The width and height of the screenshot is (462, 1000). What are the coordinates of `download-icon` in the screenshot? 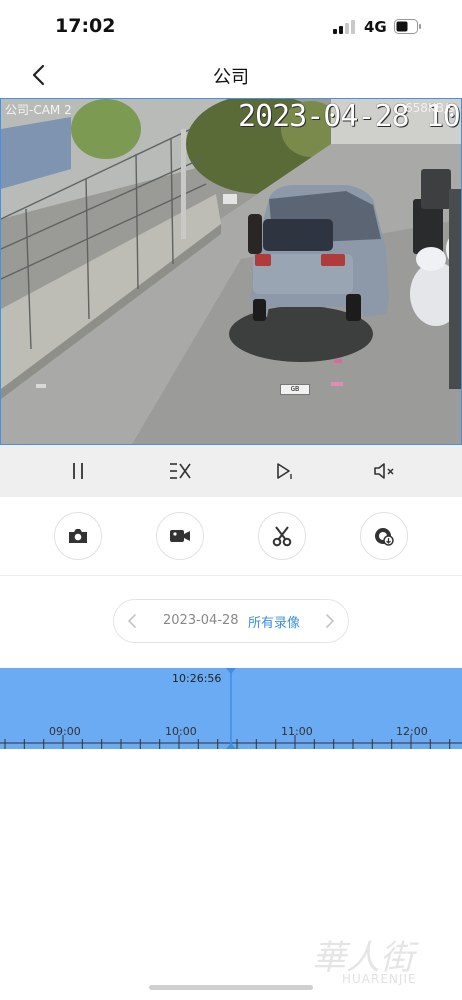 It's located at (384, 537).